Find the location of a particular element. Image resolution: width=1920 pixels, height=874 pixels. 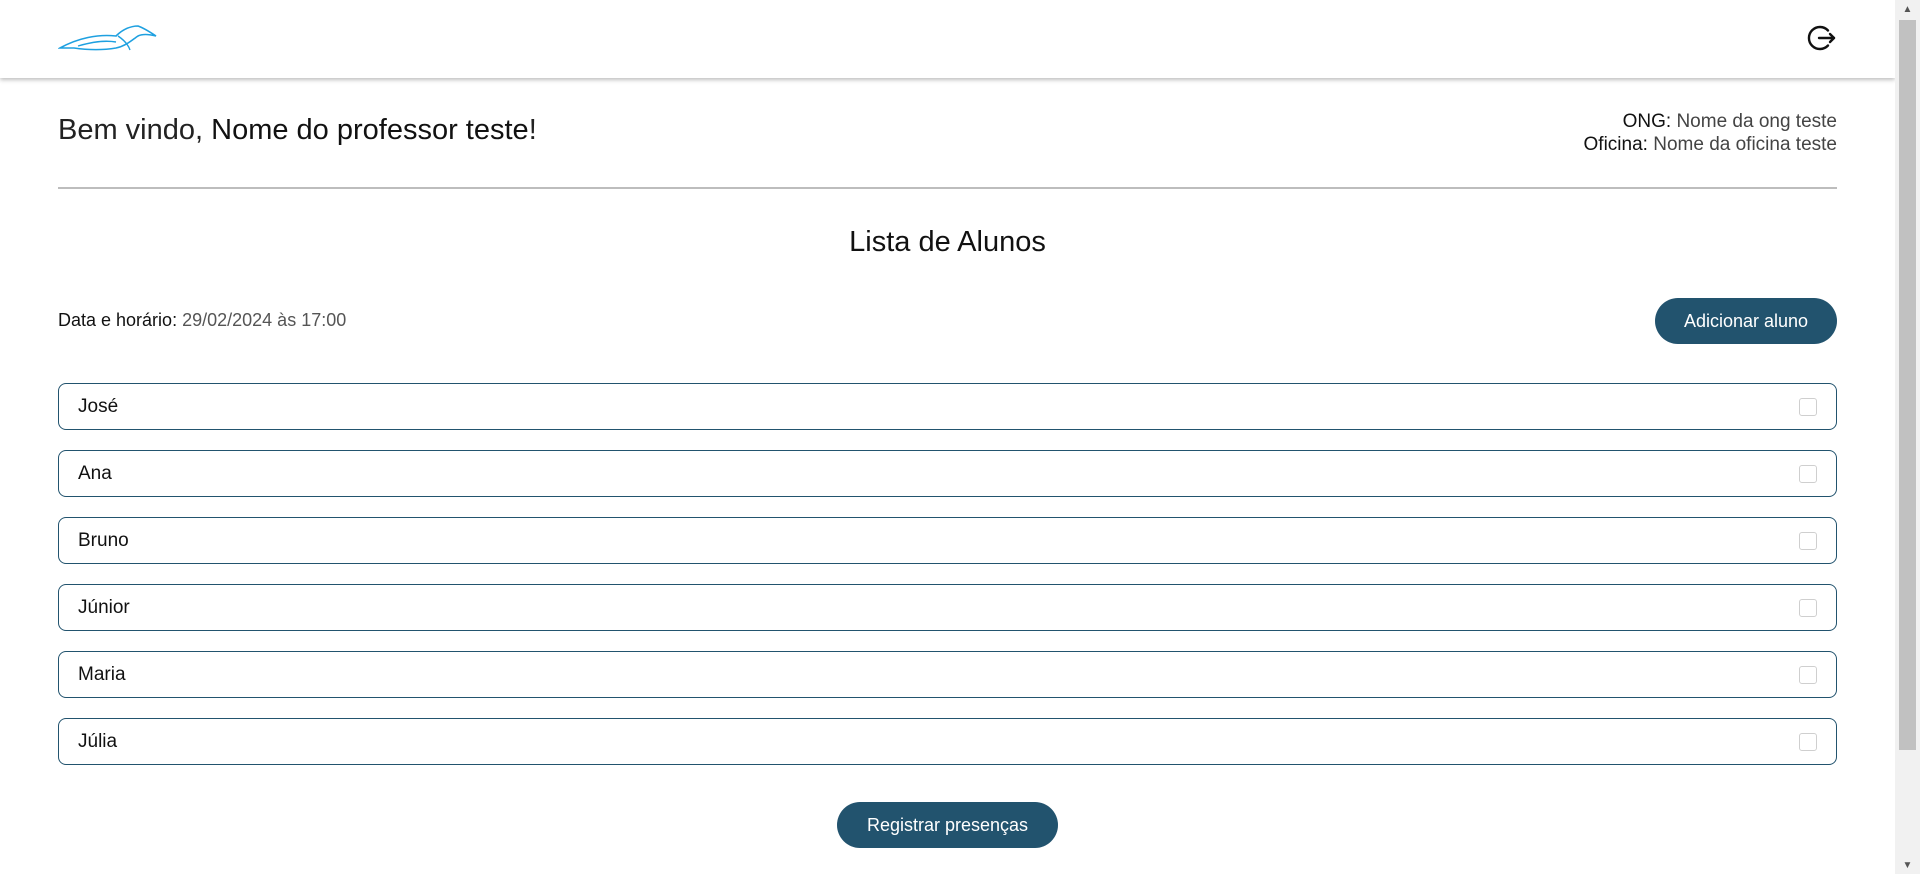

session-datetime: Data e horário: 29/02/2024 às 17:00 is located at coordinates (202, 320).